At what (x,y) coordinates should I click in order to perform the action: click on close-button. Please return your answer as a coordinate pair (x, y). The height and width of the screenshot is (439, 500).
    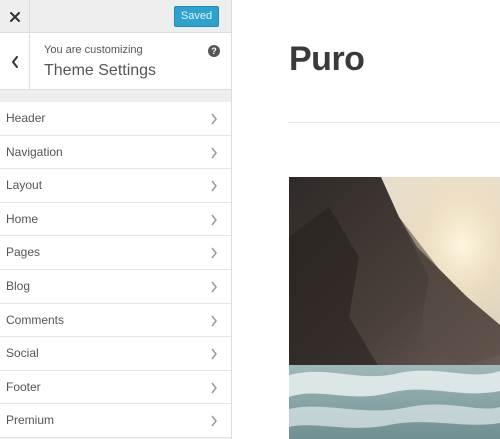
    Looking at the image, I should click on (15, 16).